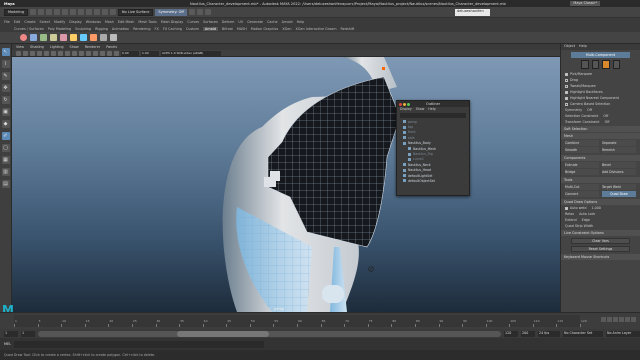  Describe the element at coordinates (286, 29) in the screenshot. I see `shelf-tab: XGen` at that location.